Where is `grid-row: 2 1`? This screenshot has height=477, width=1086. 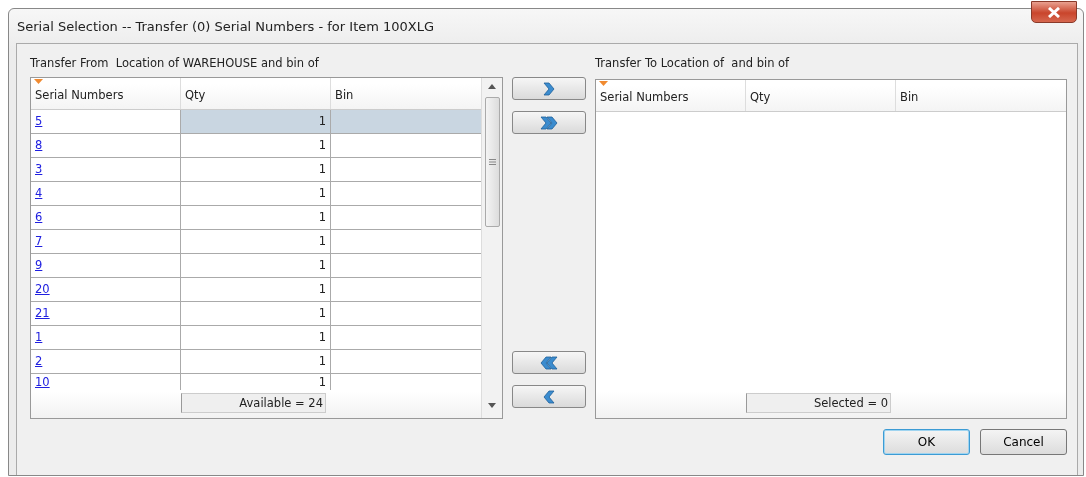 grid-row: 2 1 is located at coordinates (256, 362).